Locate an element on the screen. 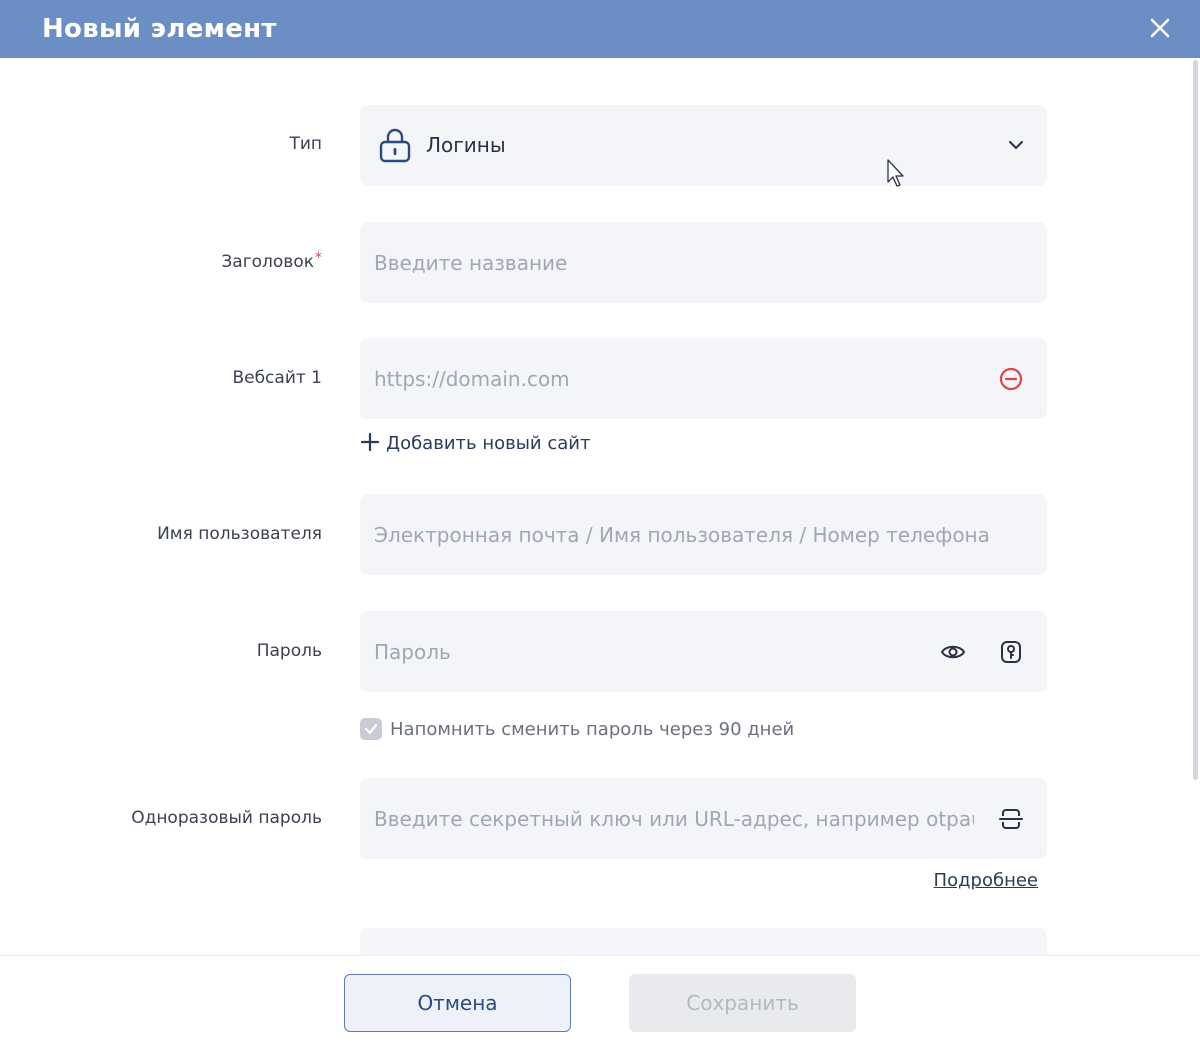 Image resolution: width=1200 pixels, height=1050 pixels. reminder-label: Напомнить сменить пароль через 90 дней is located at coordinates (592, 729).